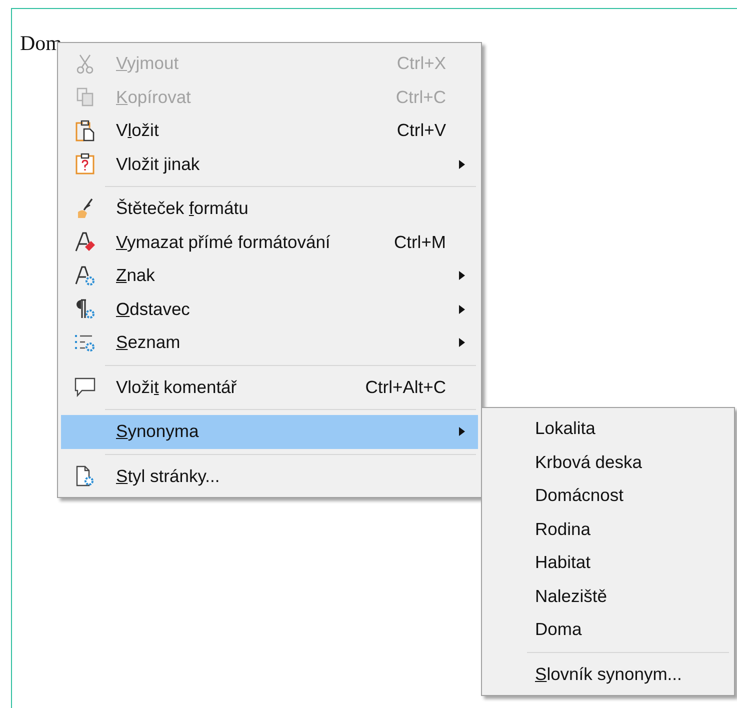  Describe the element at coordinates (269, 431) in the screenshot. I see `highlighted-menu-item: Synonyma` at that location.